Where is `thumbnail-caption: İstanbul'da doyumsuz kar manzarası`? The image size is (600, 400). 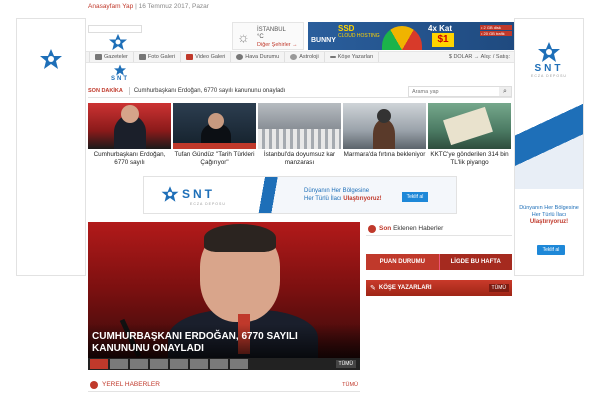
thumbnail-caption: İstanbul'da doyumsuz kar manzarası is located at coordinates (299, 159).